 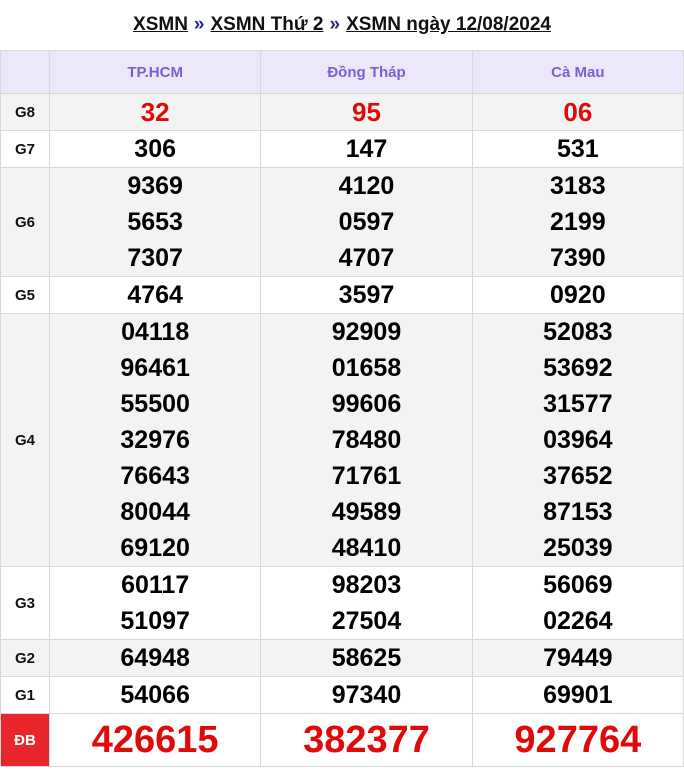 What do you see at coordinates (342, 25) in the screenshot?
I see `breadcrumb: XSMN » XSMN Thứ 2 » XSMN ngày 12/08/2024` at bounding box center [342, 25].